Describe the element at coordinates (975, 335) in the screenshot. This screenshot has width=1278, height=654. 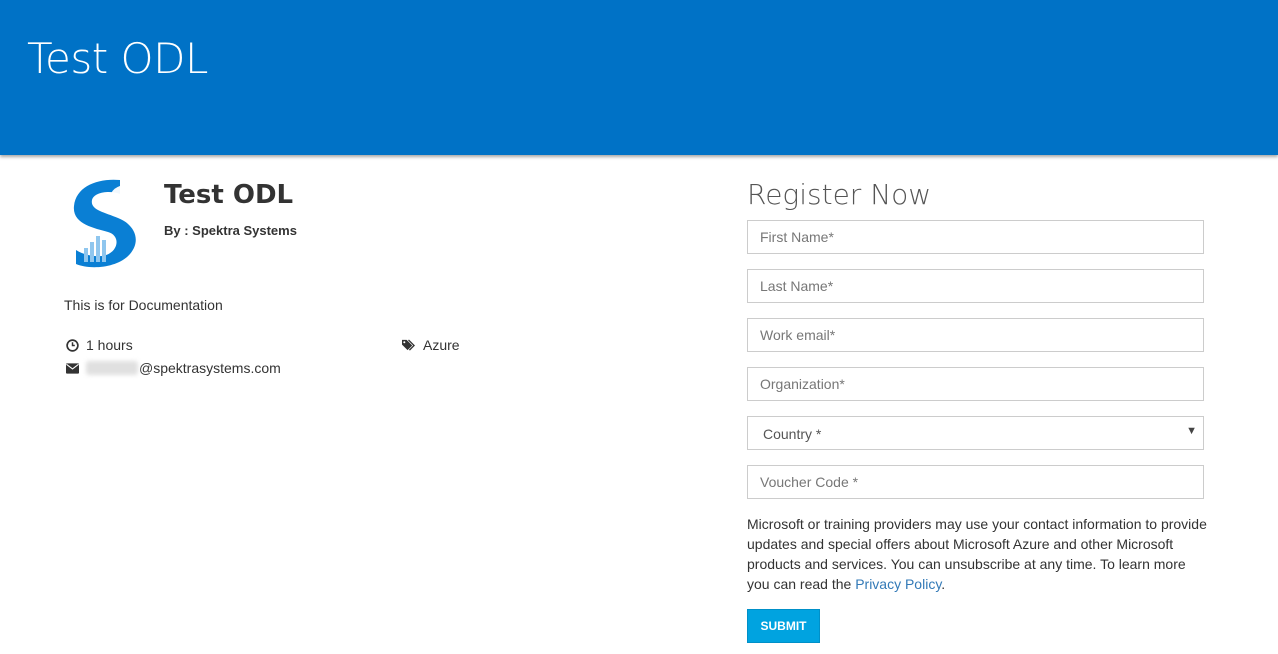
I see `work-email-input` at that location.